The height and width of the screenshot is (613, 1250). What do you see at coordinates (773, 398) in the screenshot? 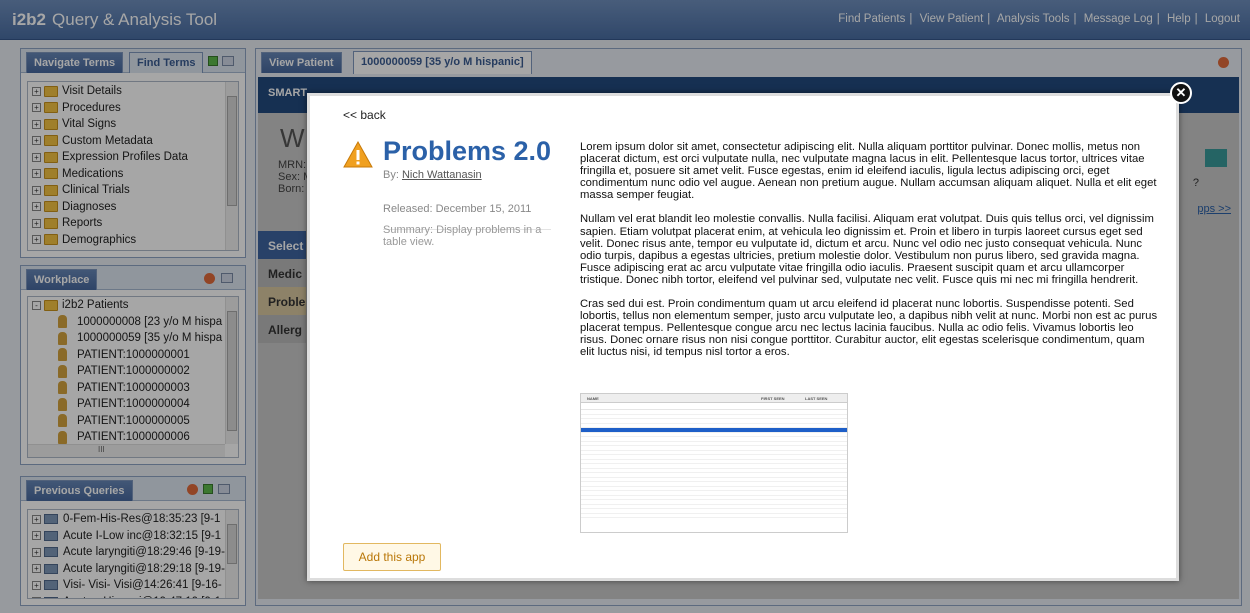
I see `preview-col-first: FIRST SEEN` at bounding box center [773, 398].